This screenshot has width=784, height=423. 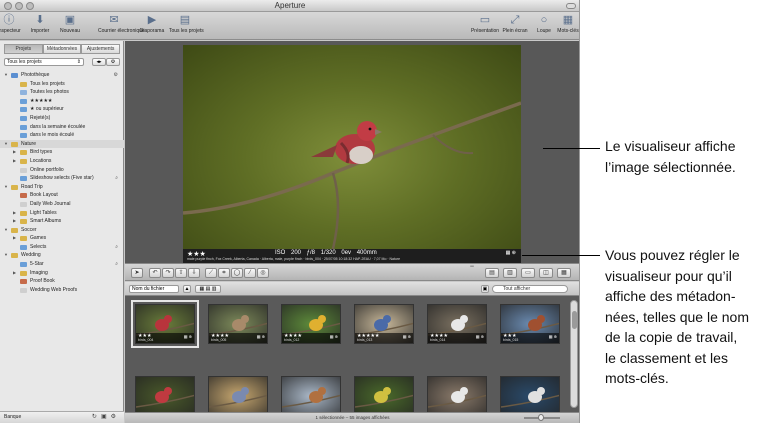 What do you see at coordinates (492, 273) in the screenshot?
I see `metadata-overlay-toggle: ▤` at bounding box center [492, 273].